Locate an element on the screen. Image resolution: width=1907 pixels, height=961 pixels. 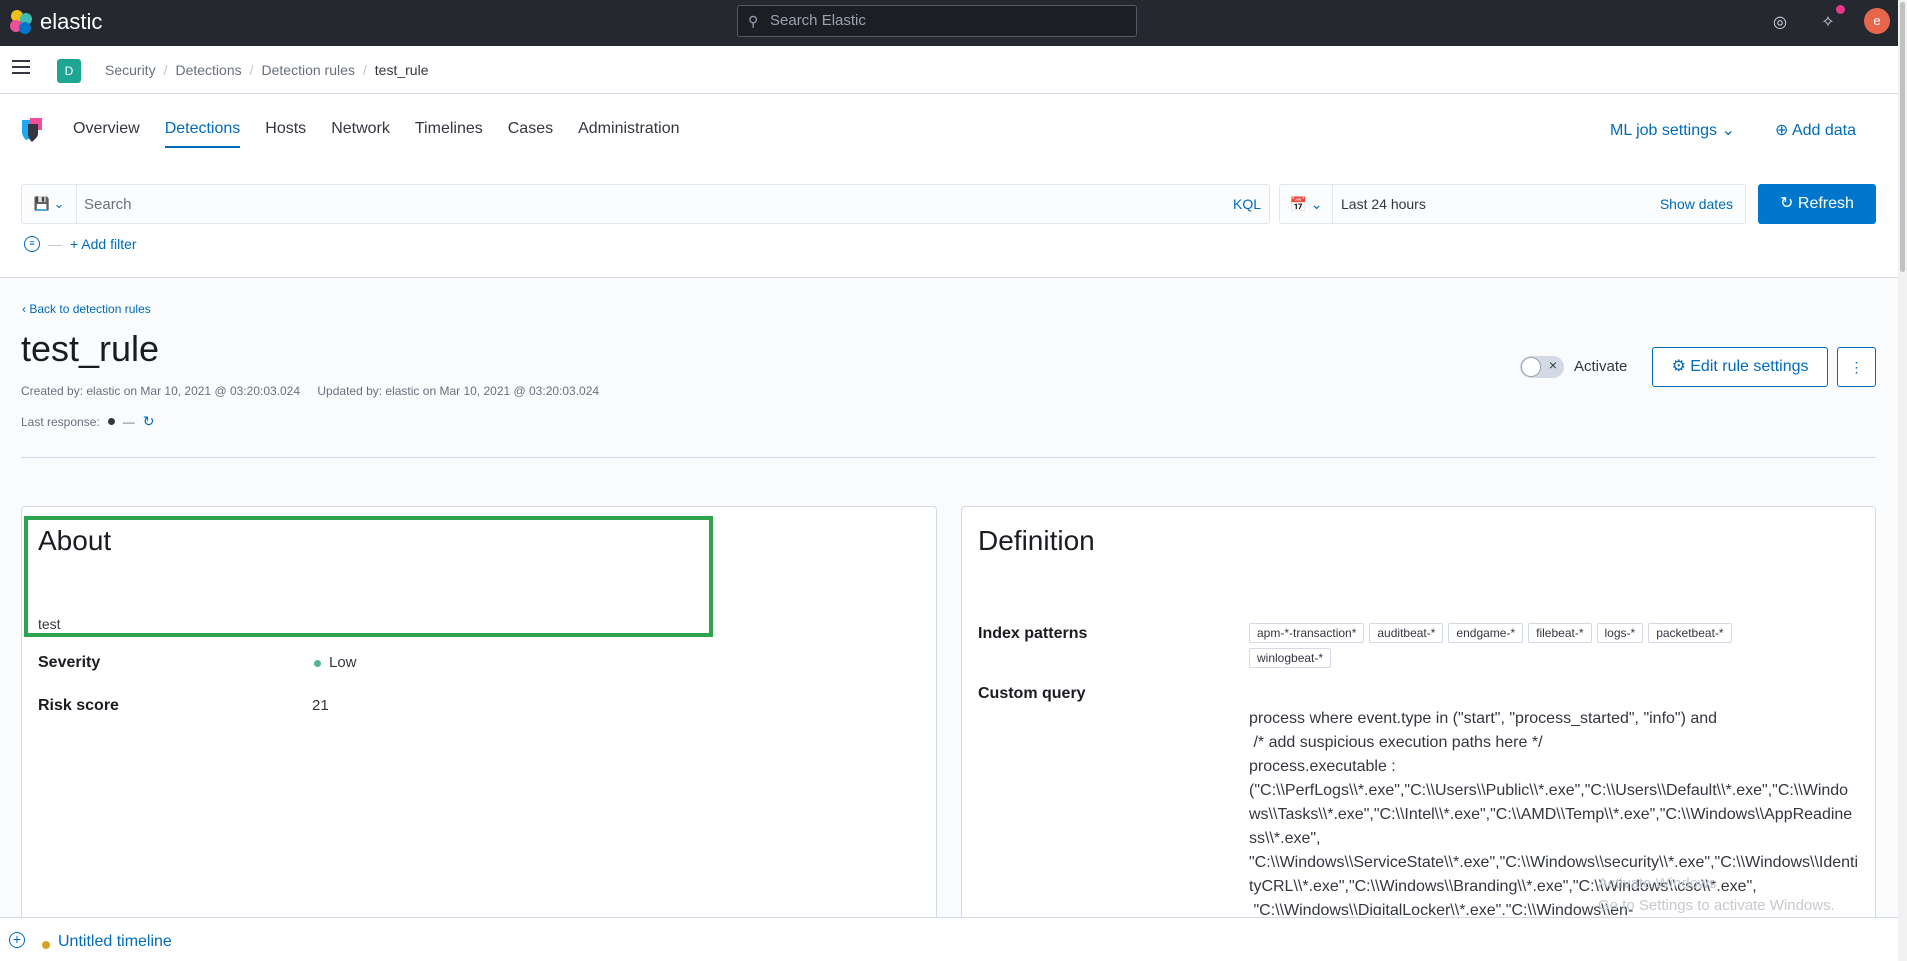
last-response-label: Last response: is located at coordinates (60, 421).